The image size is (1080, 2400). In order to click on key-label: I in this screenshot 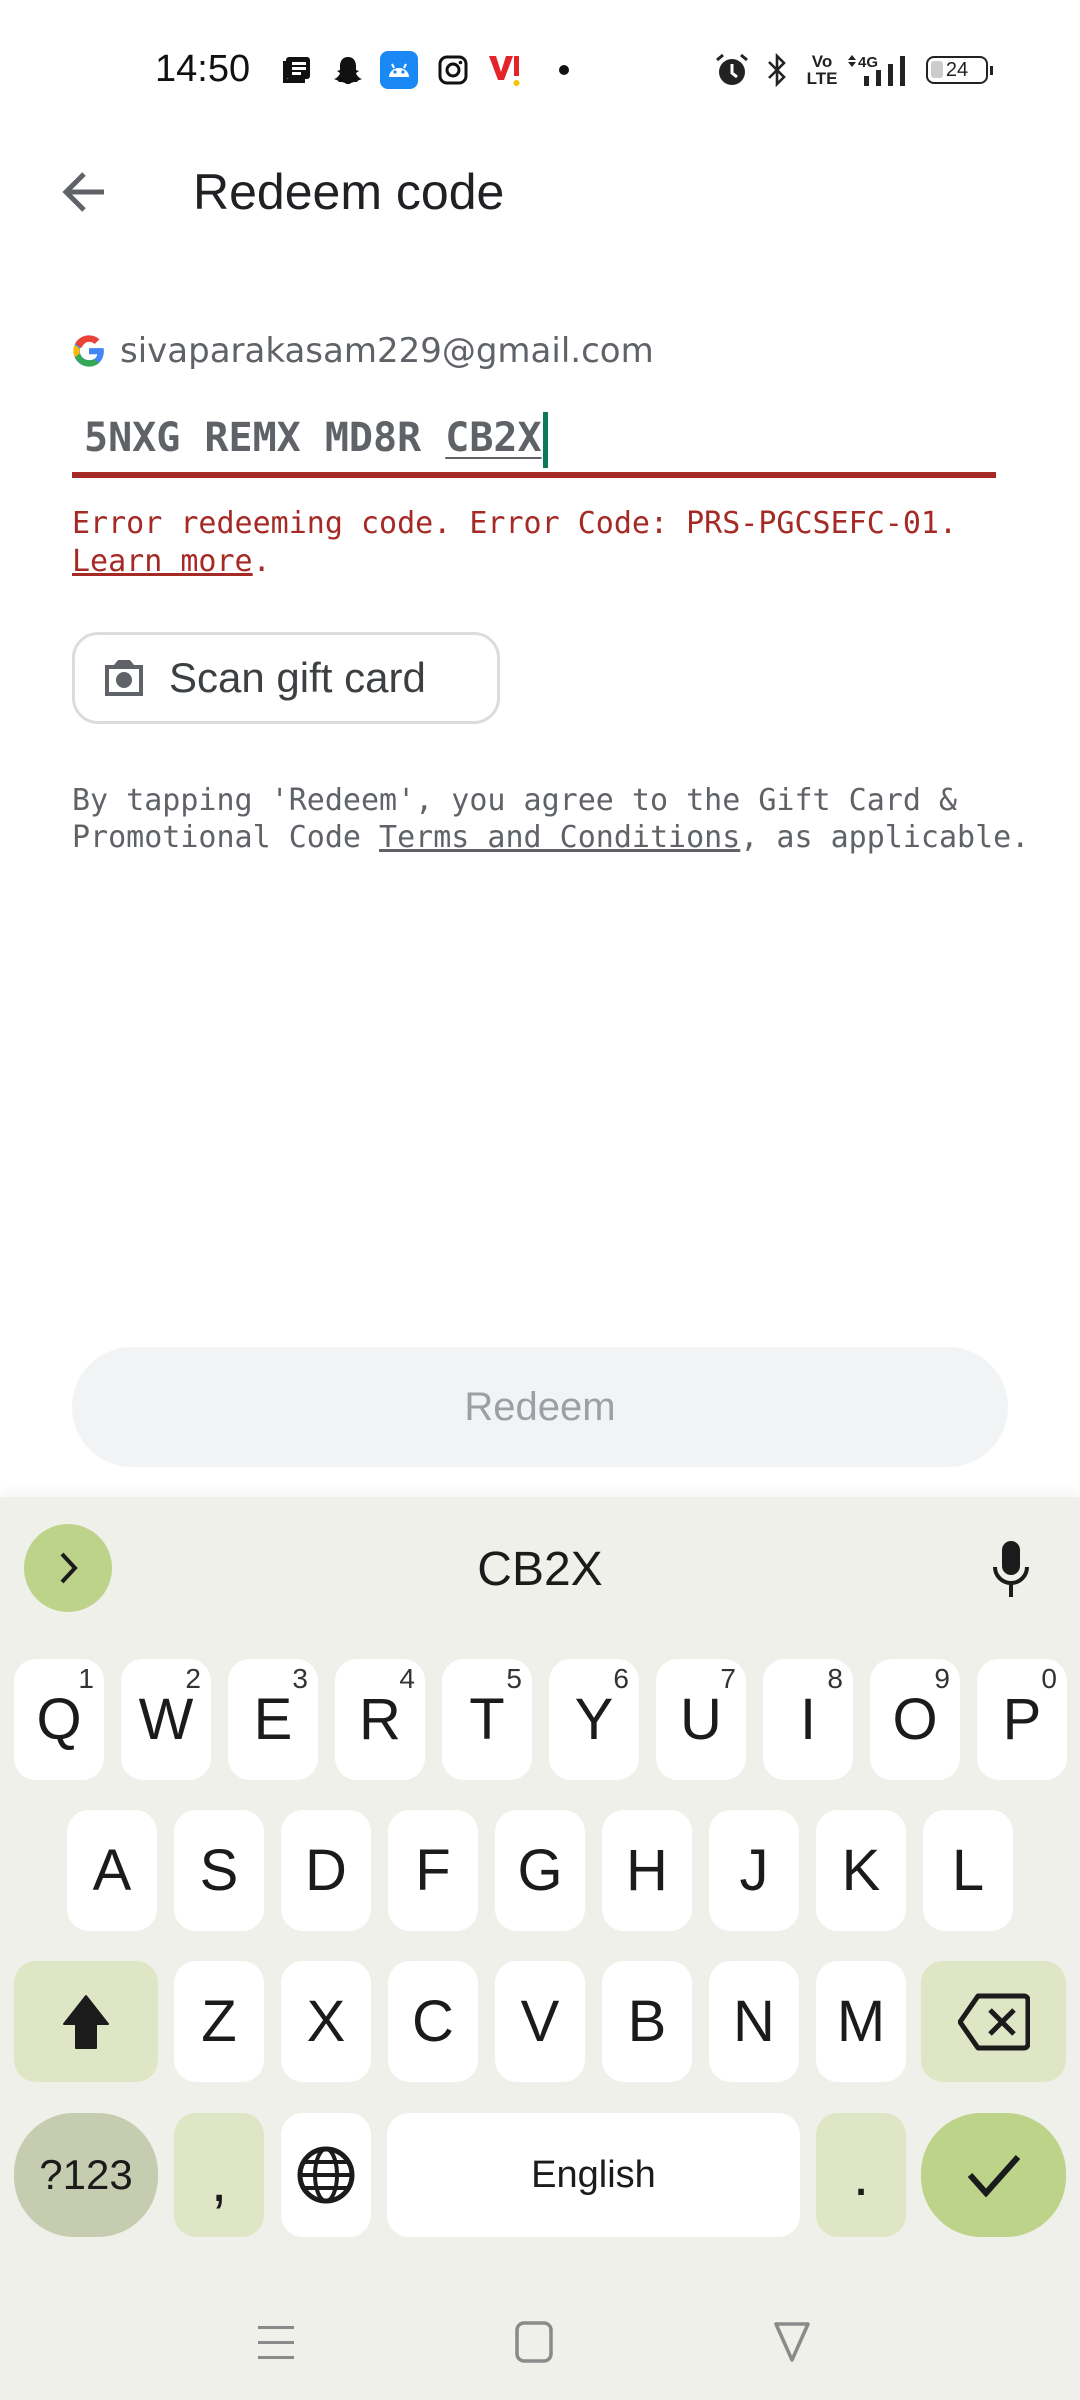, I will do `click(808, 1719)`.